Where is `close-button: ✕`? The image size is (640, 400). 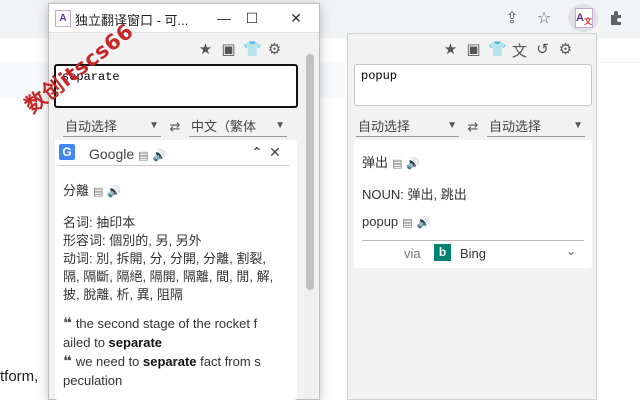 close-button: ✕ is located at coordinates (296, 18).